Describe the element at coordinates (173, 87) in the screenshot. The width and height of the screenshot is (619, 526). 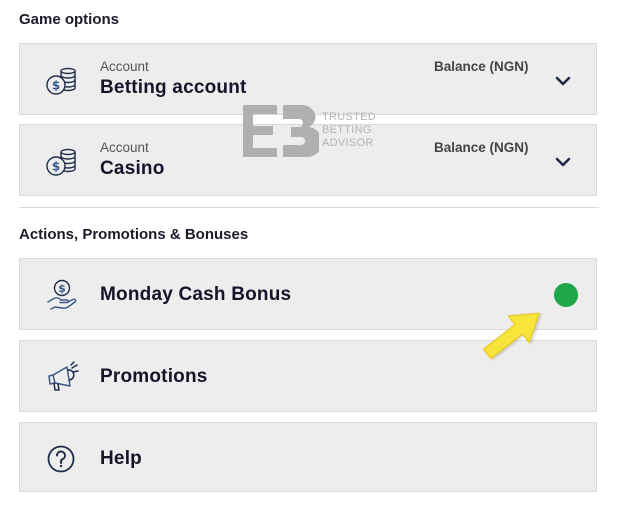
I see `account-name: Betting account` at that location.